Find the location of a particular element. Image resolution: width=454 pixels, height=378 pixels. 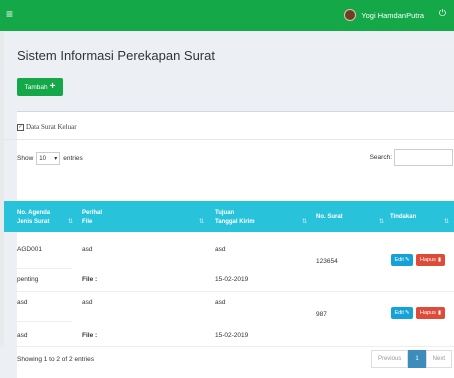

th-no-surat: No. Surat is located at coordinates (329, 217).